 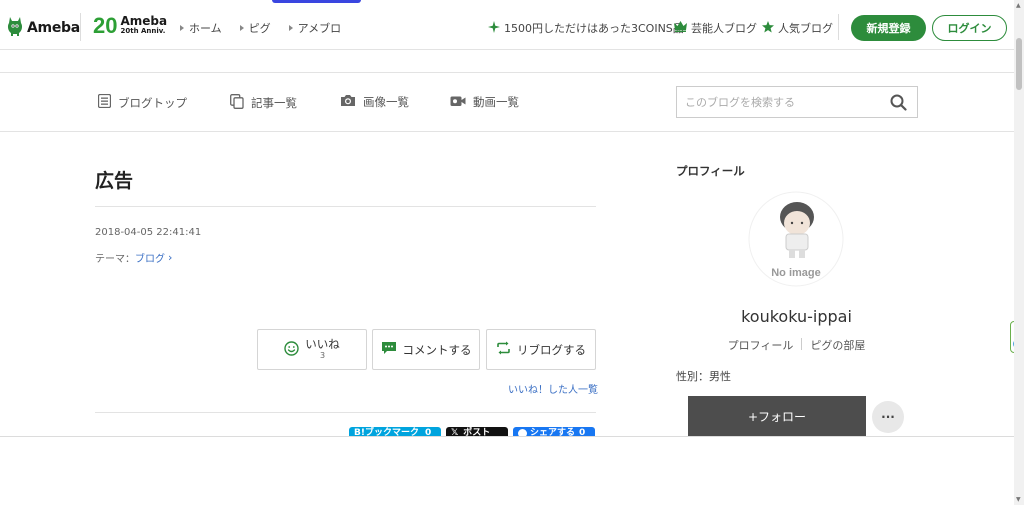 What do you see at coordinates (496, 102) in the screenshot?
I see `blognav-videos-label: 動画一覧` at bounding box center [496, 102].